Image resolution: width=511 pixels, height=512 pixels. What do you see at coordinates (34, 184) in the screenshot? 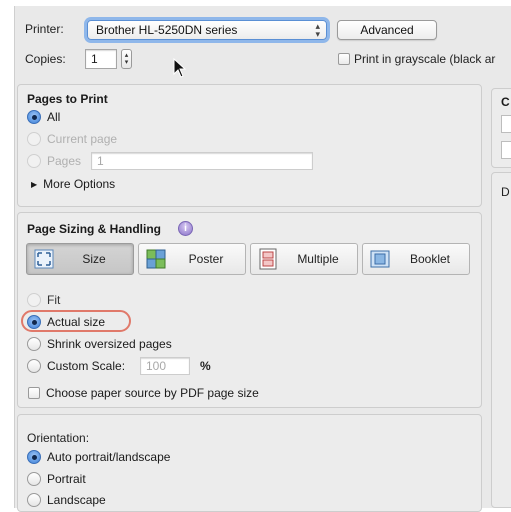
I see `disclosure-triangle-icon: ▶` at bounding box center [34, 184].